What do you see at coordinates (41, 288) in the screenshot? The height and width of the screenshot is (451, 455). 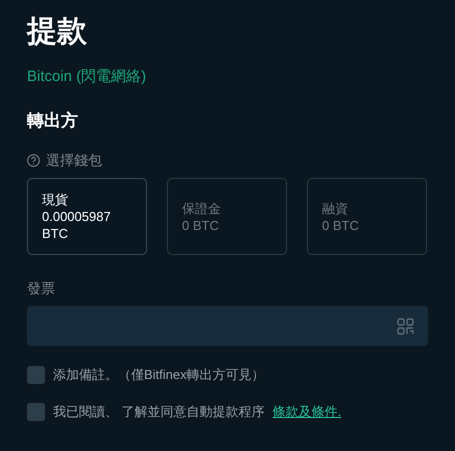 I see `invoice-label: 發票` at bounding box center [41, 288].